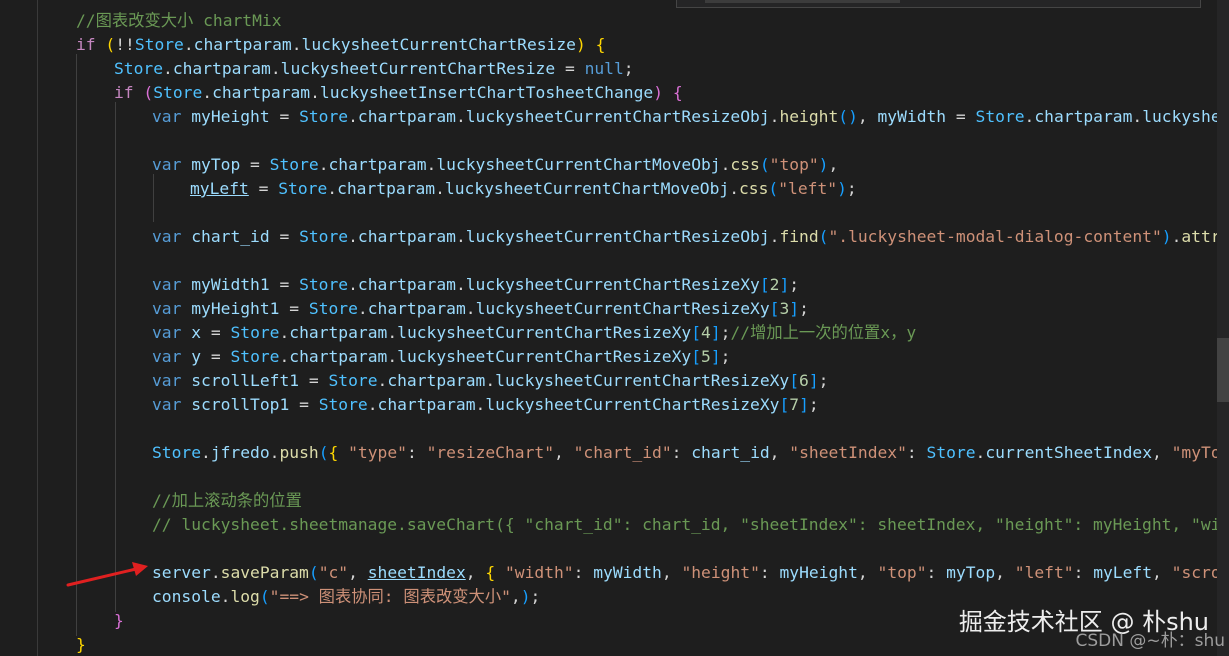  What do you see at coordinates (486, 92) in the screenshot?
I see `code-token: luckysheetInsertChartTosheetChange` at bounding box center [486, 92].